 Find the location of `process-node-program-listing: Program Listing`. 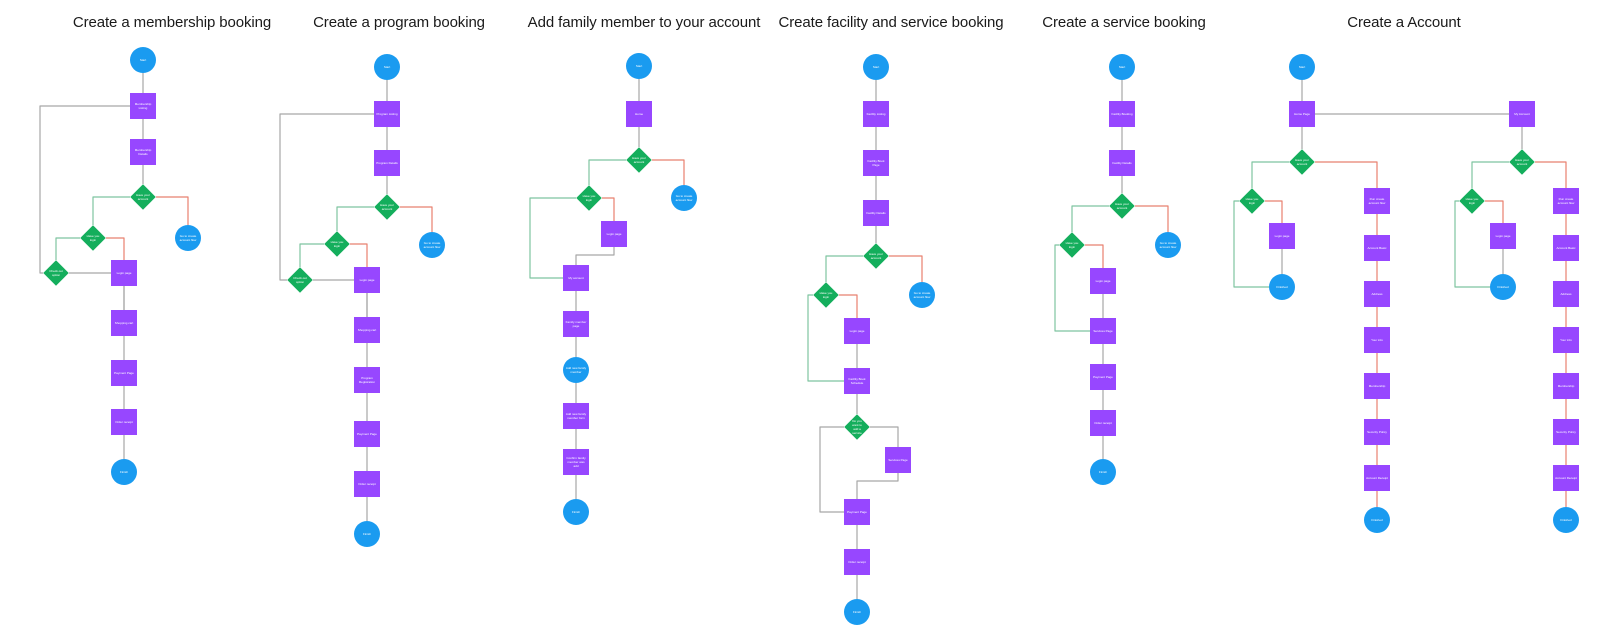

process-node-program-listing: Program Listing is located at coordinates (387, 114).